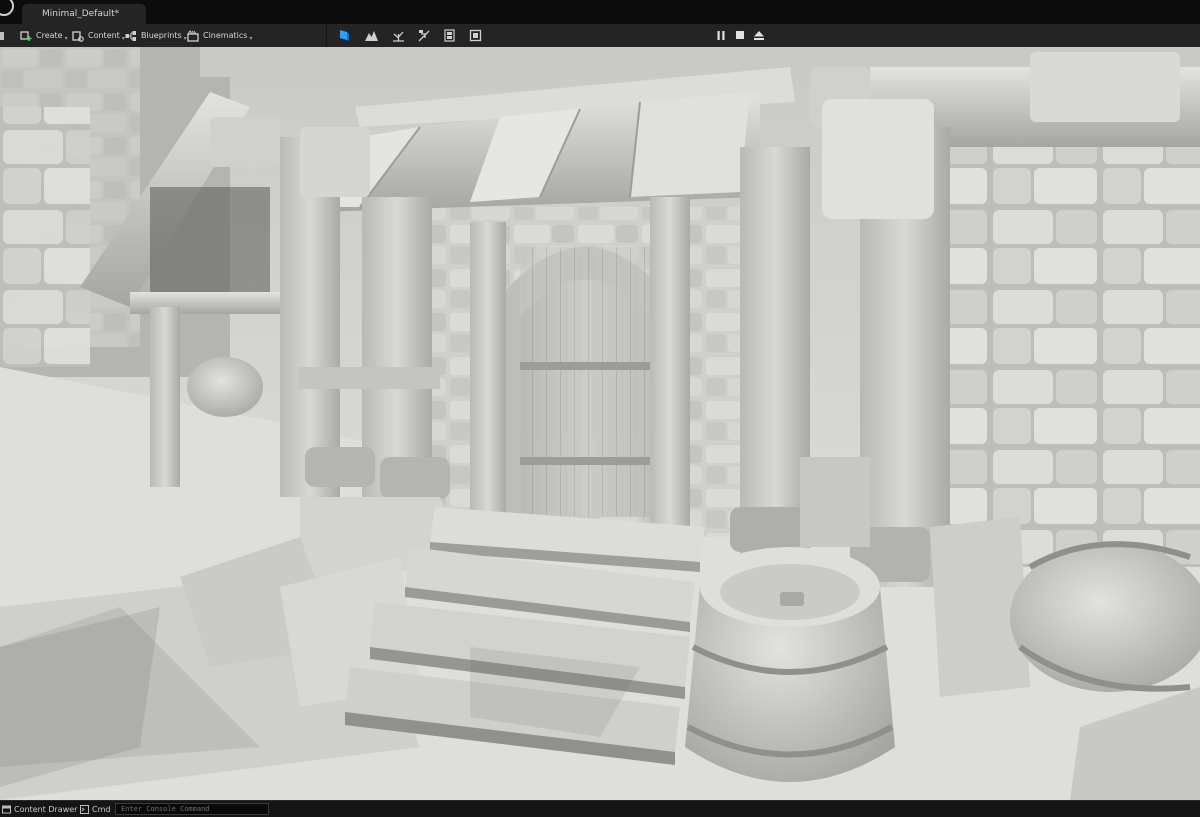 The width and height of the screenshot is (1200, 817). What do you see at coordinates (449, 35) in the screenshot?
I see `fracture-mode-icon` at bounding box center [449, 35].